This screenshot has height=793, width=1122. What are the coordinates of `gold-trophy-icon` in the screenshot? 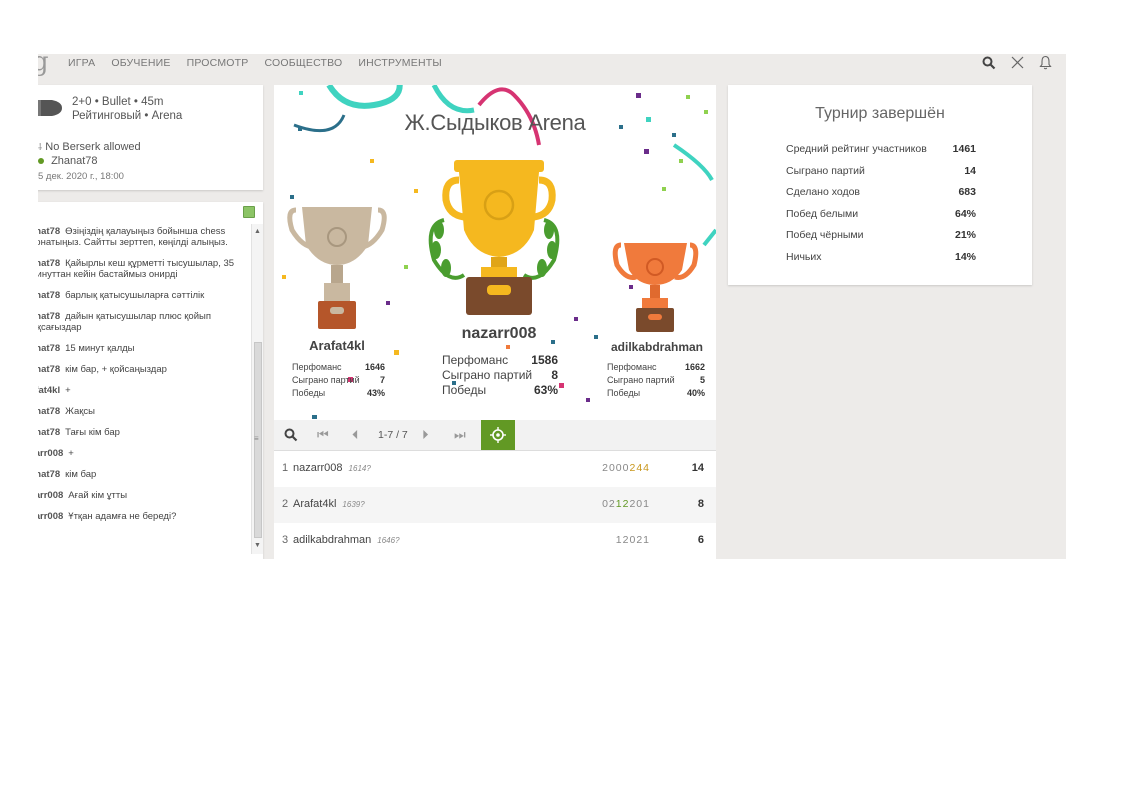 It's located at (494, 237).